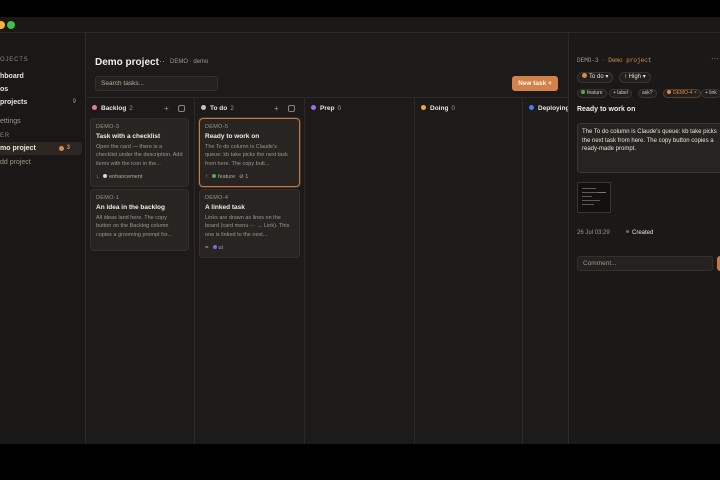  Describe the element at coordinates (5, 136) in the screenshot. I see `sidebar-heading-pinned: ER` at that location.